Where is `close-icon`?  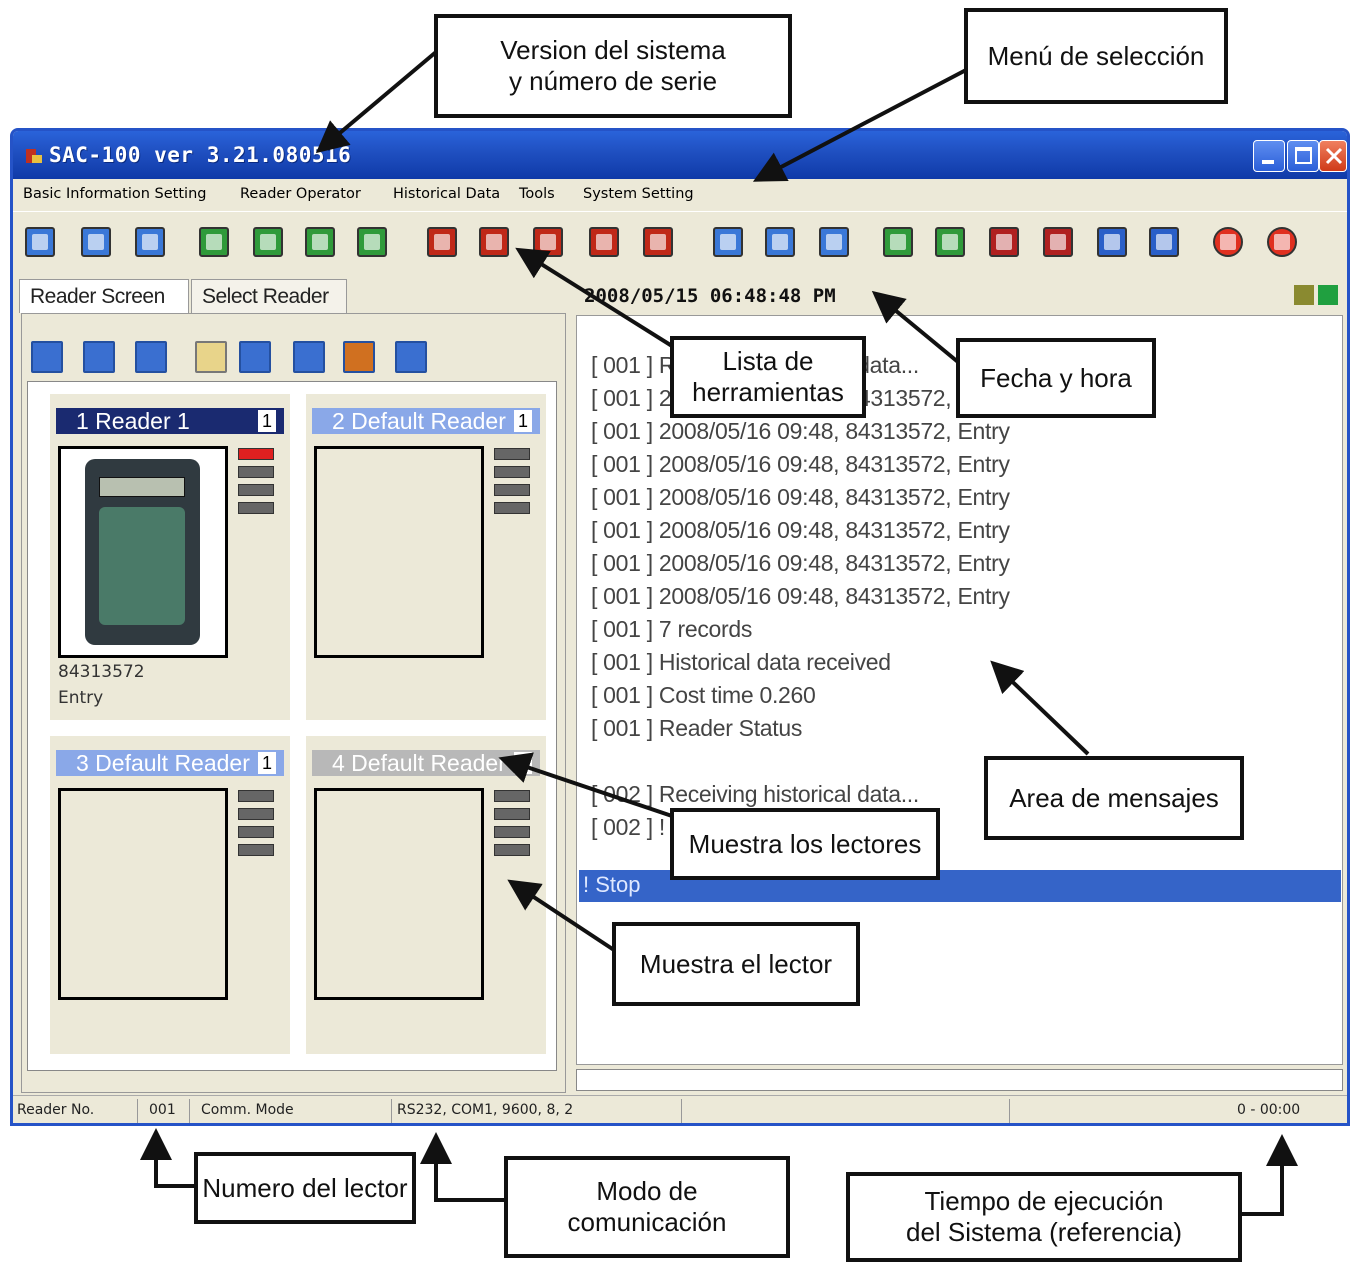
close-icon is located at coordinates (1334, 156).